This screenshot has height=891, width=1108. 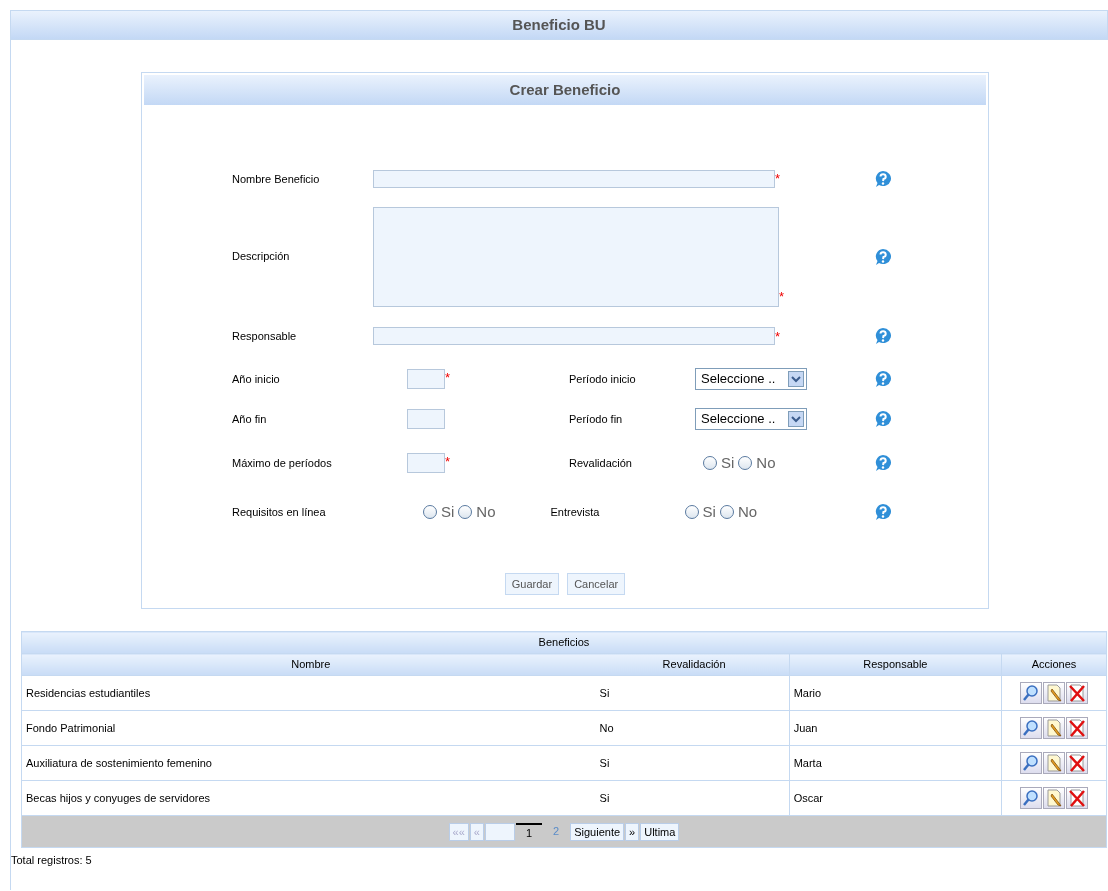 I want to click on field-label: Período inicio, so click(x=603, y=379).